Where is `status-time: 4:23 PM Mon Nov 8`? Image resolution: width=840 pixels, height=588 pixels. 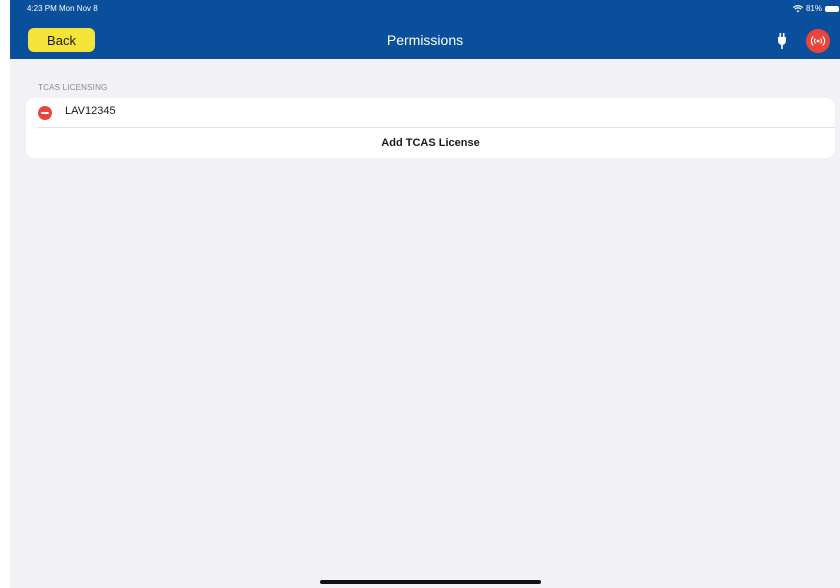 status-time: 4:23 PM Mon Nov 8 is located at coordinates (62, 8).